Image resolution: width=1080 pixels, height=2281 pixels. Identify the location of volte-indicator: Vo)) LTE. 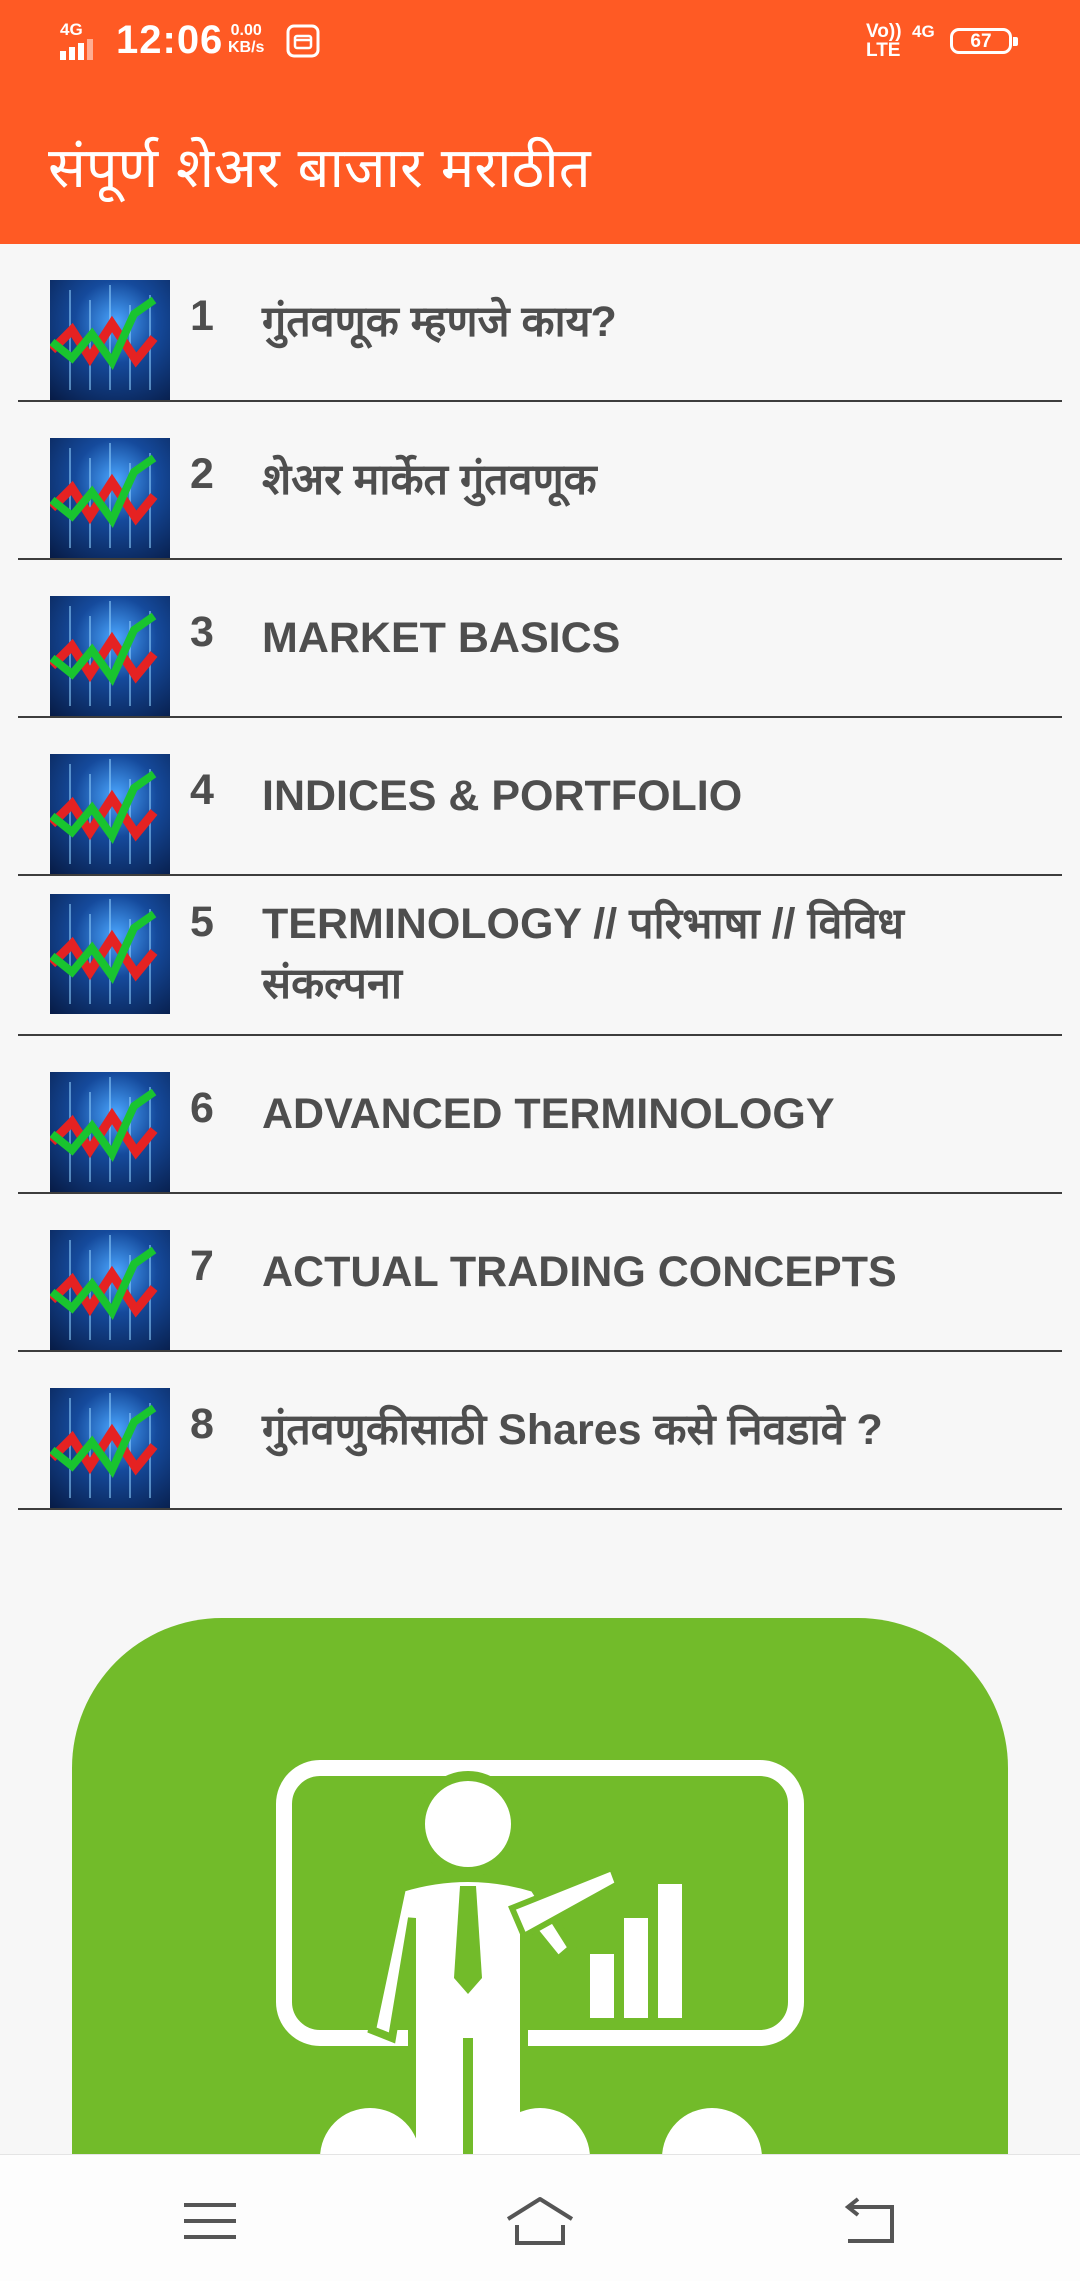
(884, 41).